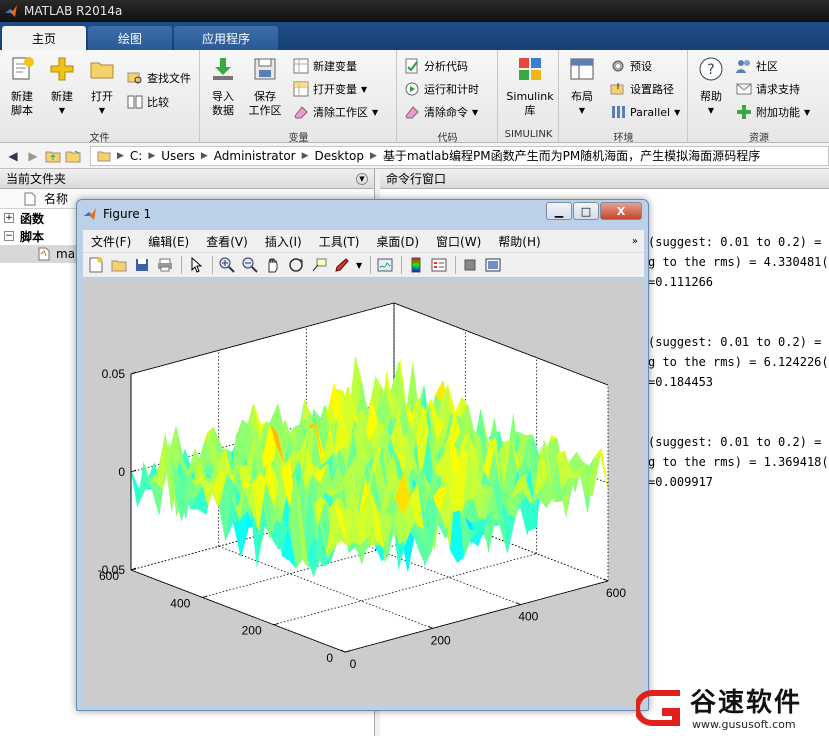 This screenshot has width=829, height=736. What do you see at coordinates (738, 462) in the screenshot?
I see `command-output-line: g to the rms) = 1.369418(m` at bounding box center [738, 462].